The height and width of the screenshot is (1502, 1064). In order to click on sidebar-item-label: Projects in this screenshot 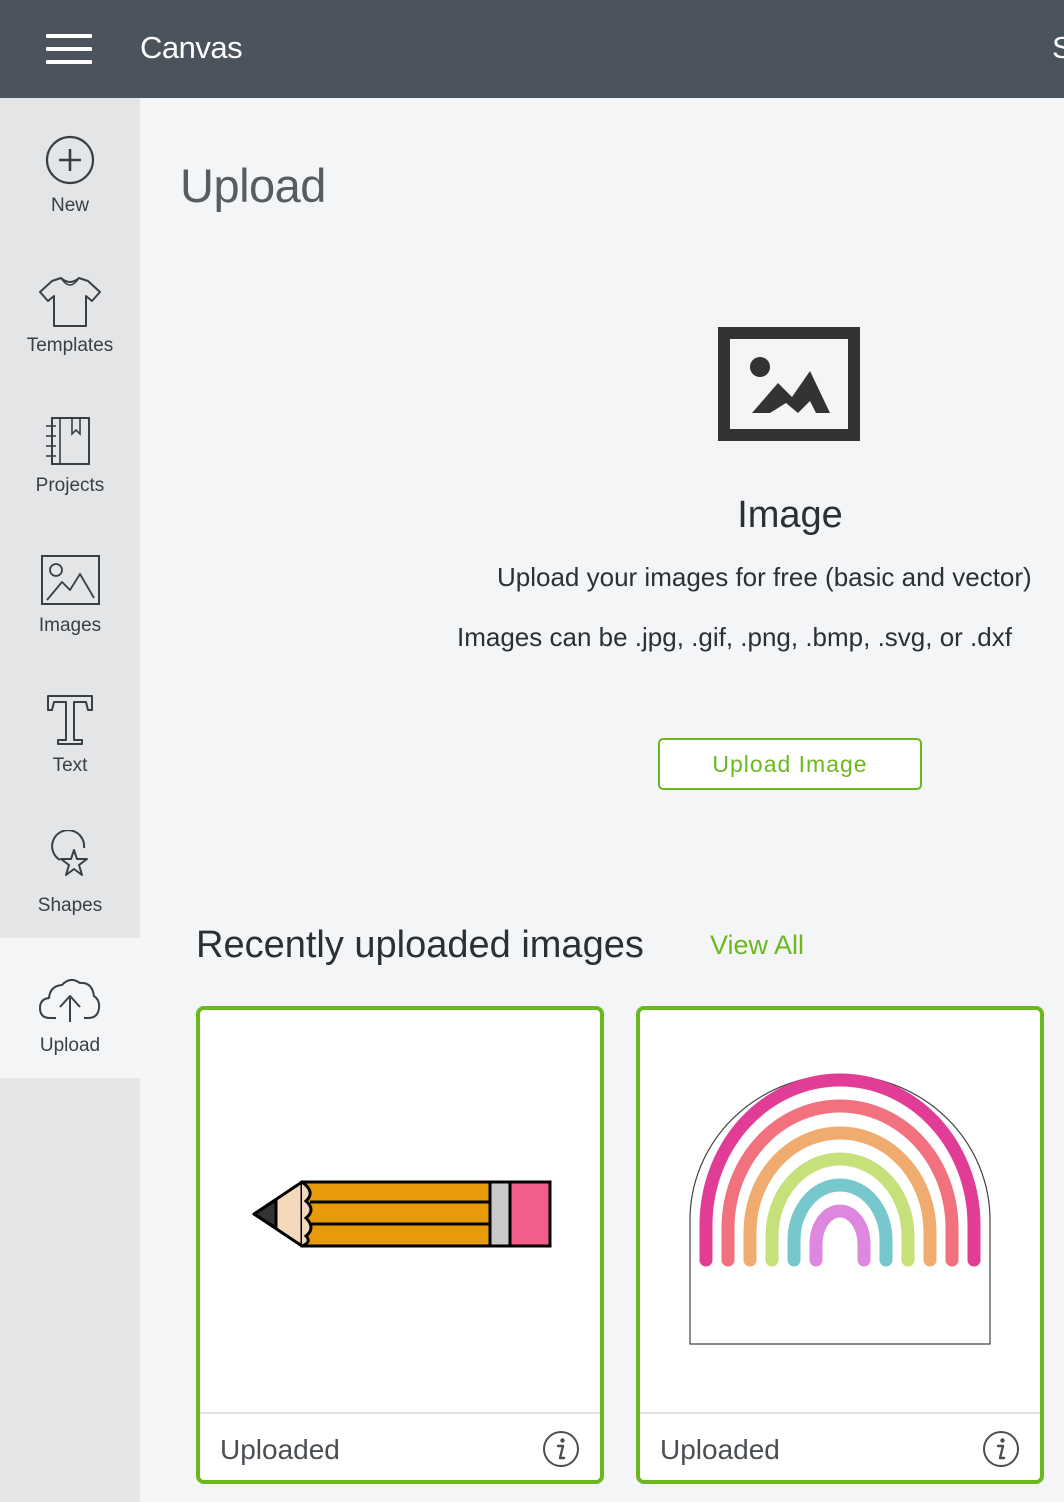, I will do `click(70, 485)`.